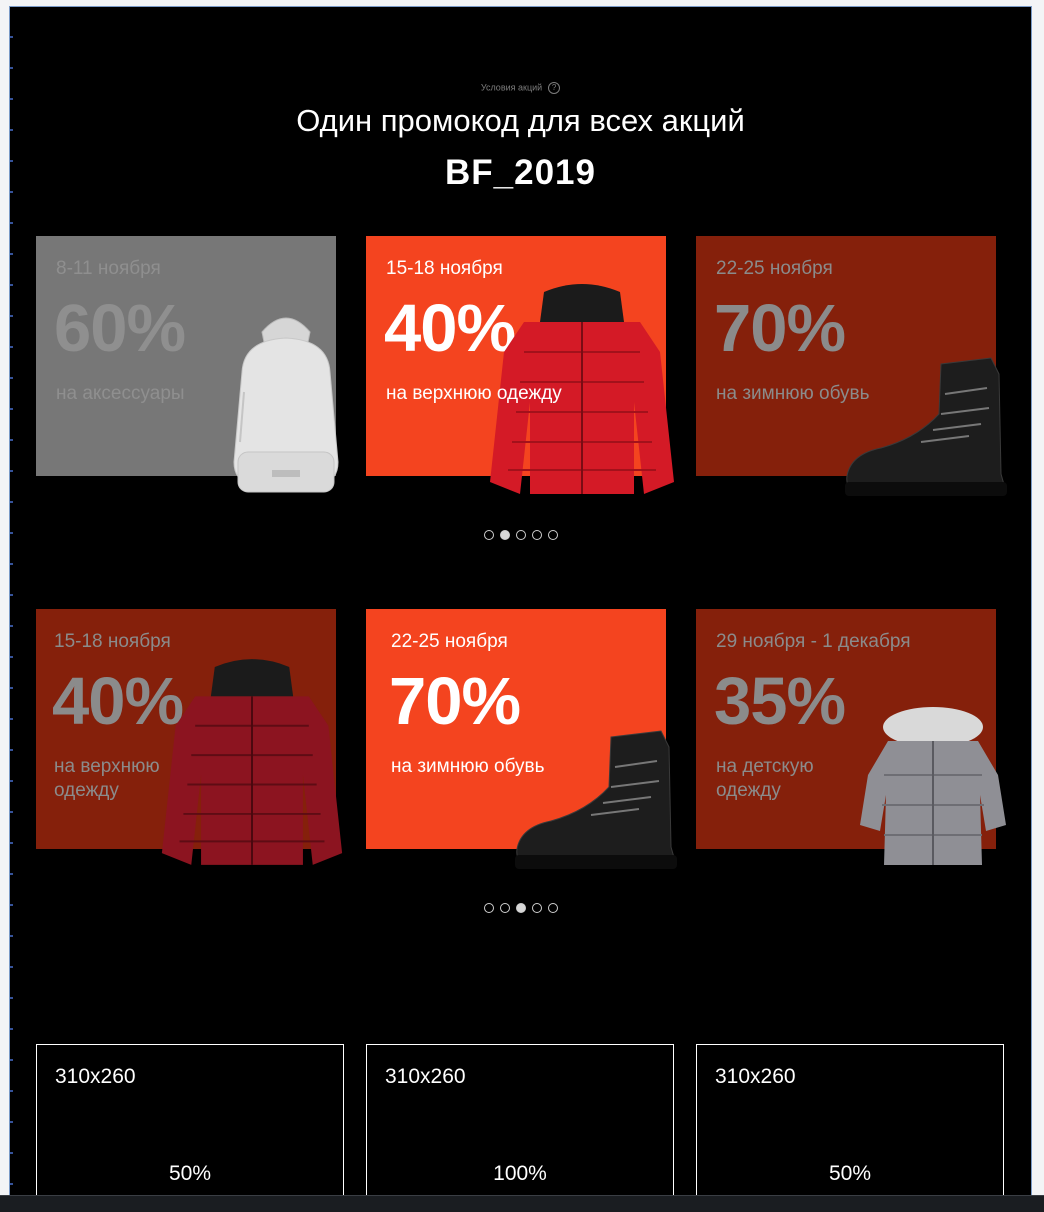 This screenshot has height=1212, width=1044. I want to click on kids-coat-icon, so click(933, 786).